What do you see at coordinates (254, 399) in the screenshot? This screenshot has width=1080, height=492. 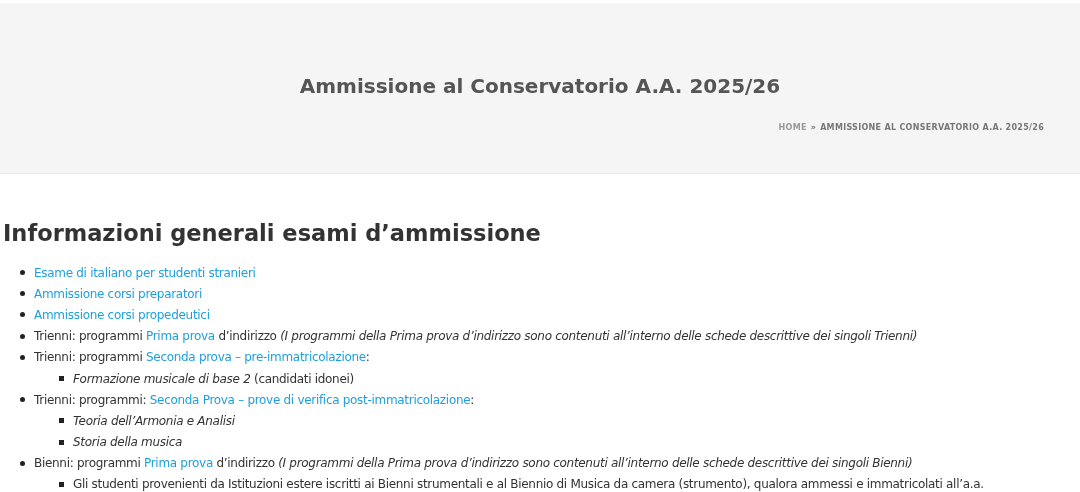 I see `list-item-text: Trienni: programmi: Seconda Prova – prove di verifica post-immatricolazione:` at bounding box center [254, 399].